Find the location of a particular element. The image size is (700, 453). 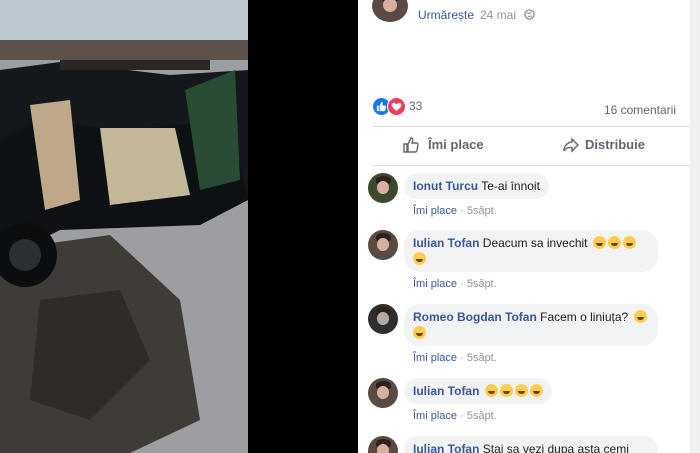

comment-text: Te-ai înnoit is located at coordinates (510, 186).